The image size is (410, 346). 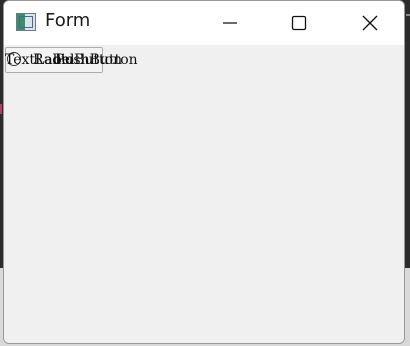 I want to click on title-bar: Form, so click(x=204, y=23).